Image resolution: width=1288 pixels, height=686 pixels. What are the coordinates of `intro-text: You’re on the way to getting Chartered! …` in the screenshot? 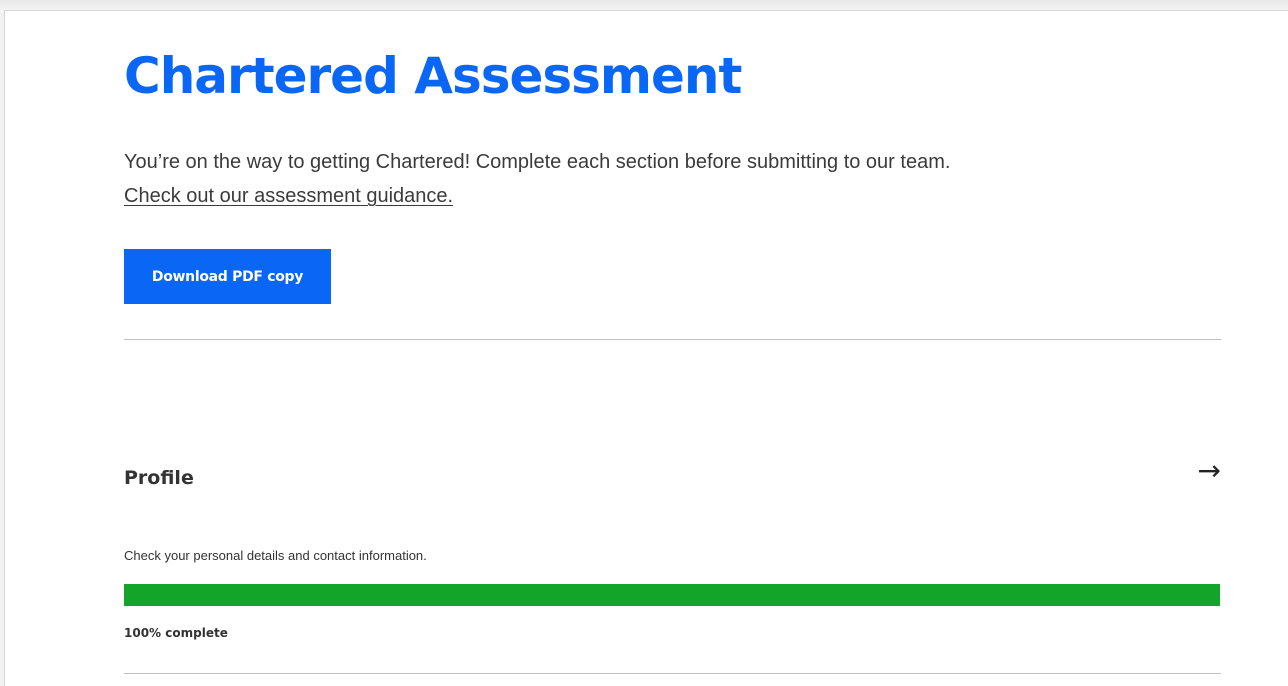 It's located at (537, 162).